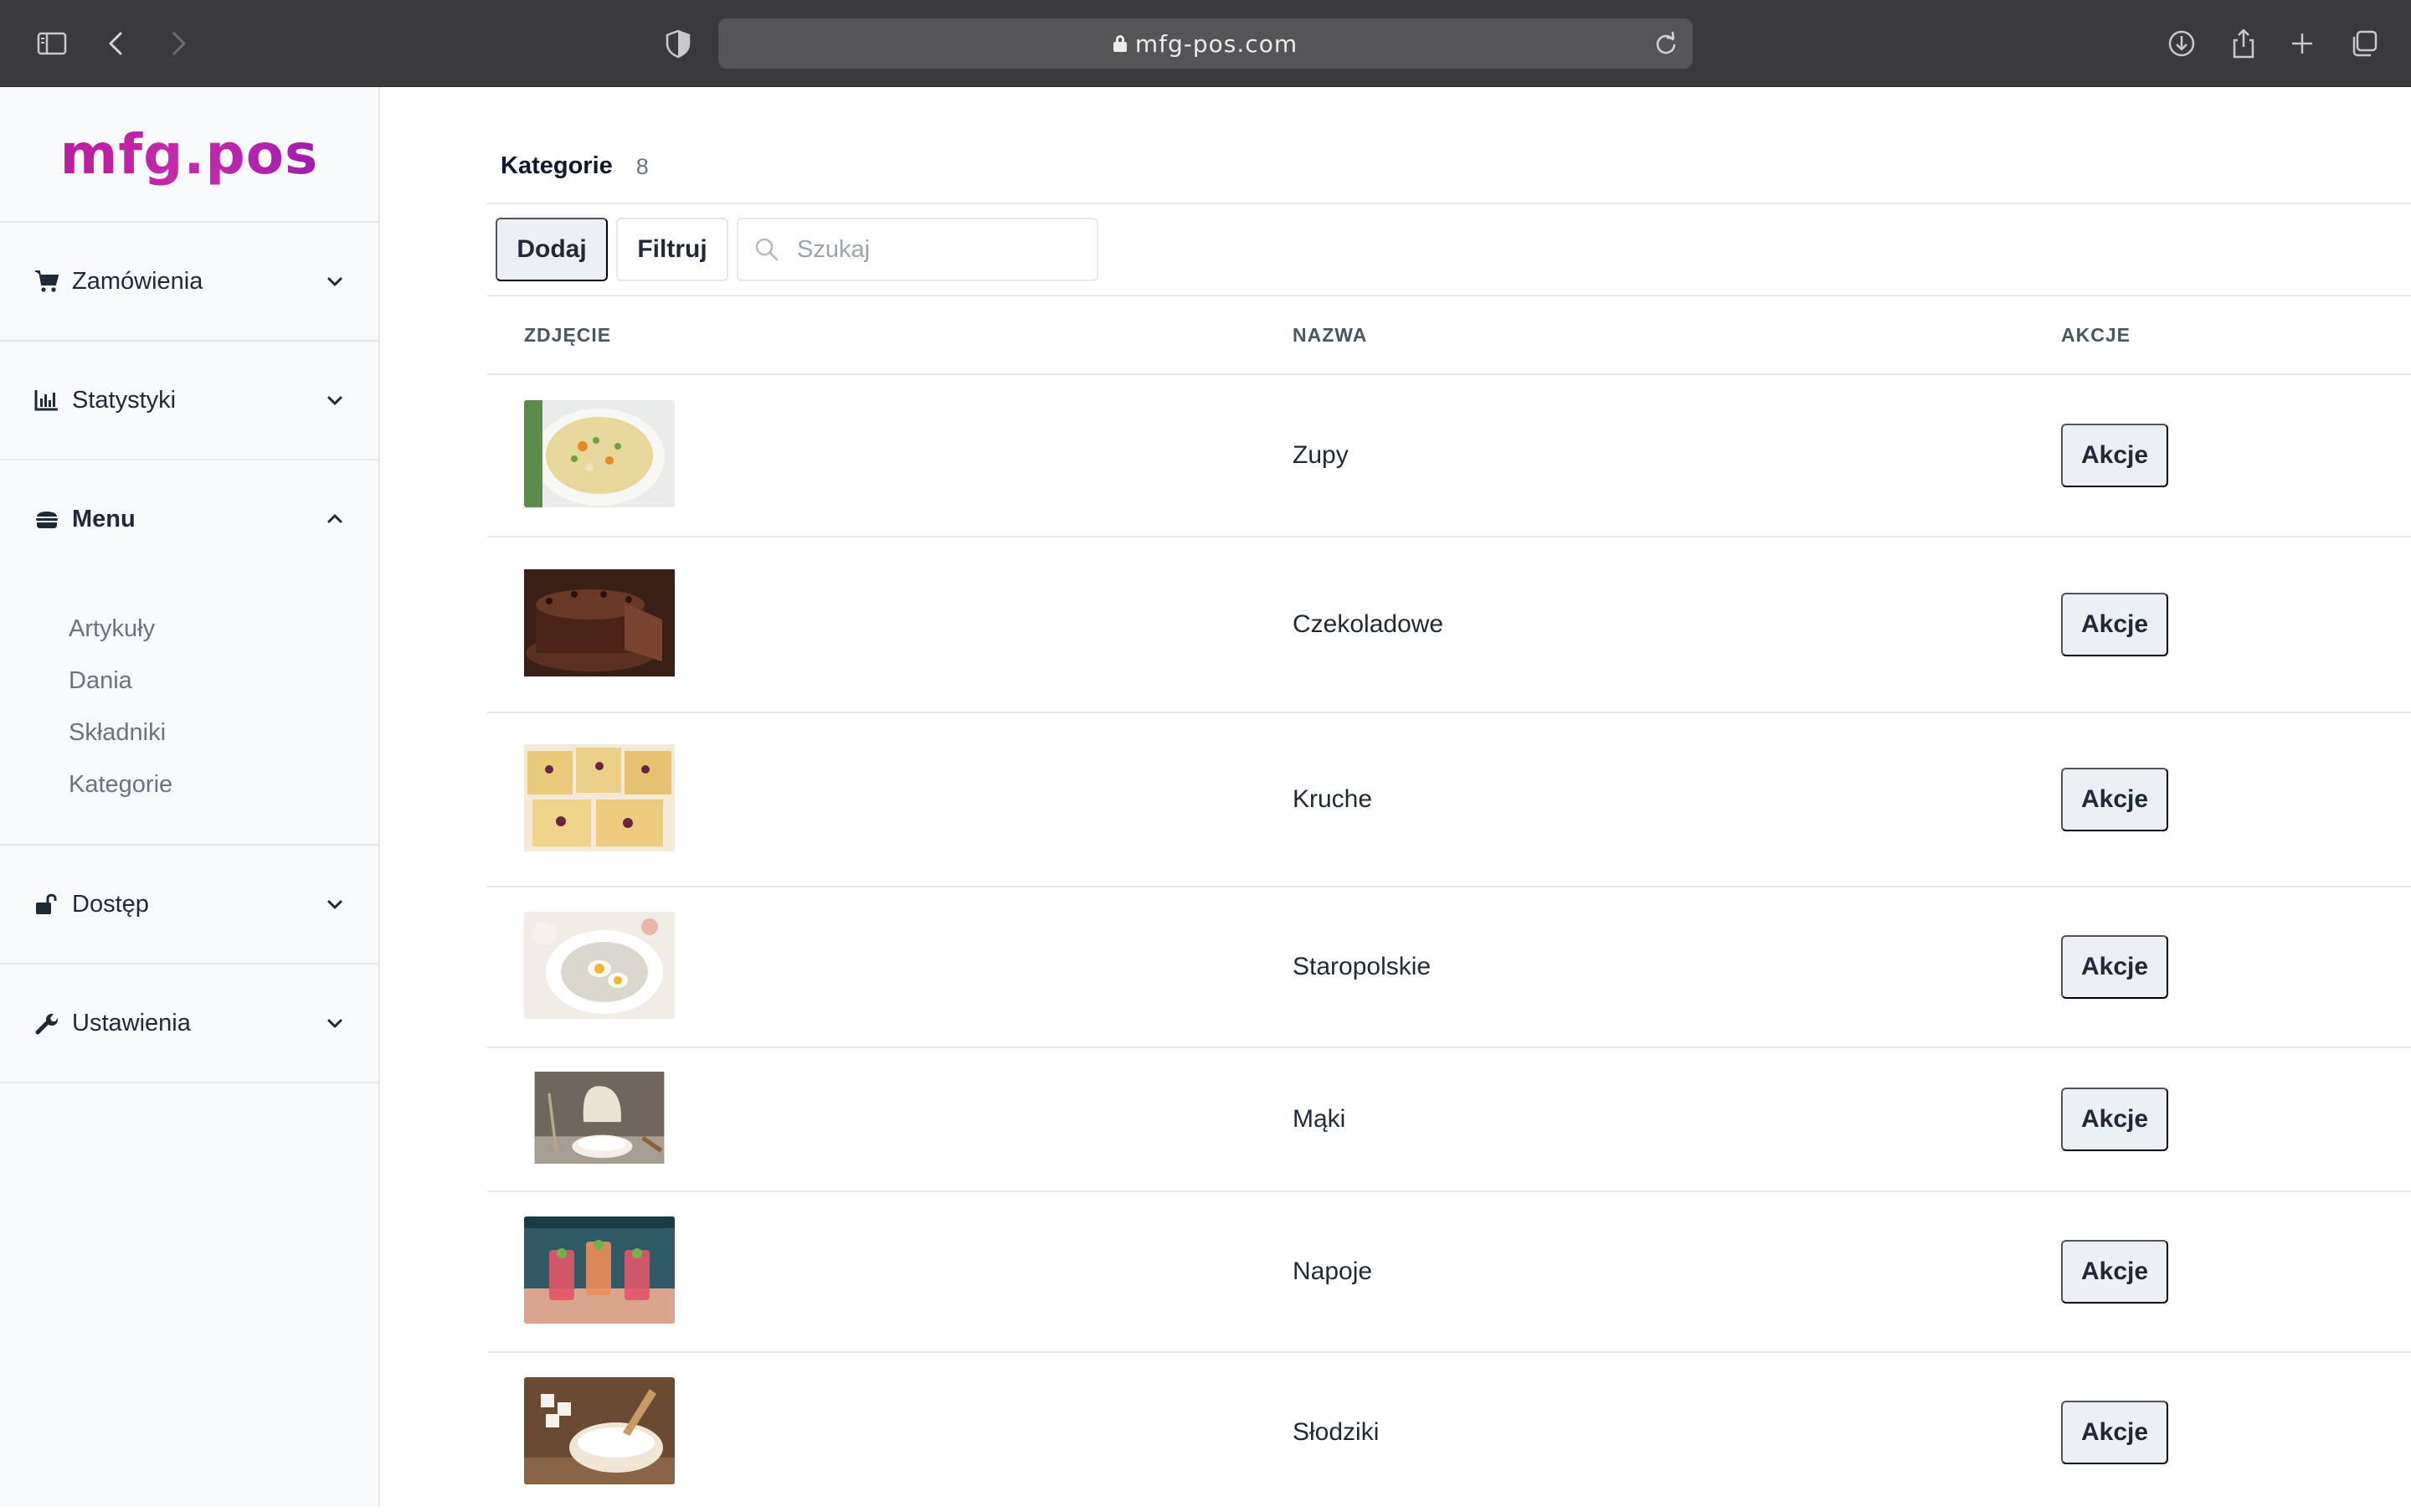 This screenshot has height=1512, width=2411. I want to click on sidebar-item-label: Statystyki, so click(124, 400).